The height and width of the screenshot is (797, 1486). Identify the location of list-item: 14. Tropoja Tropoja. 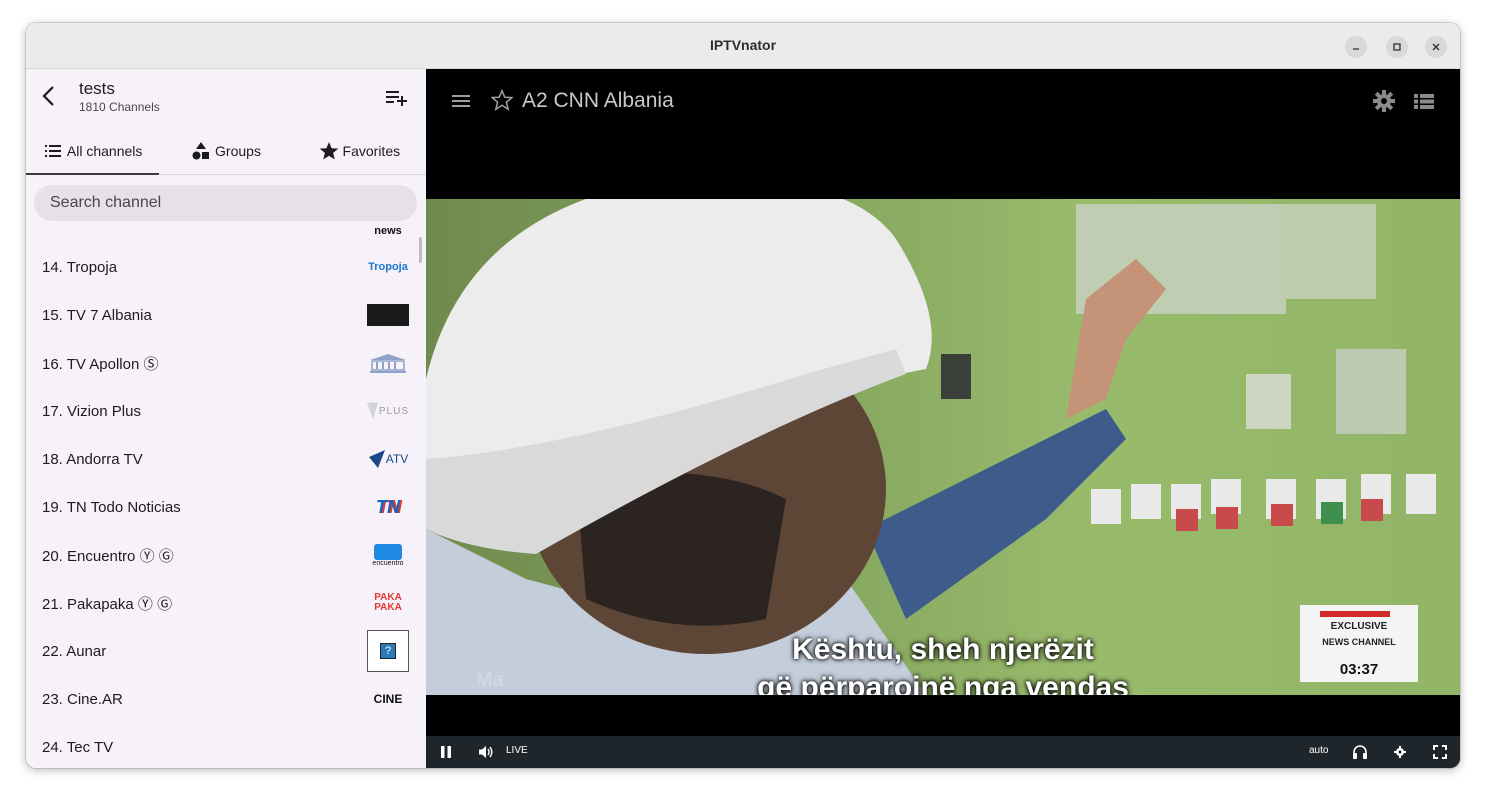
(222, 267).